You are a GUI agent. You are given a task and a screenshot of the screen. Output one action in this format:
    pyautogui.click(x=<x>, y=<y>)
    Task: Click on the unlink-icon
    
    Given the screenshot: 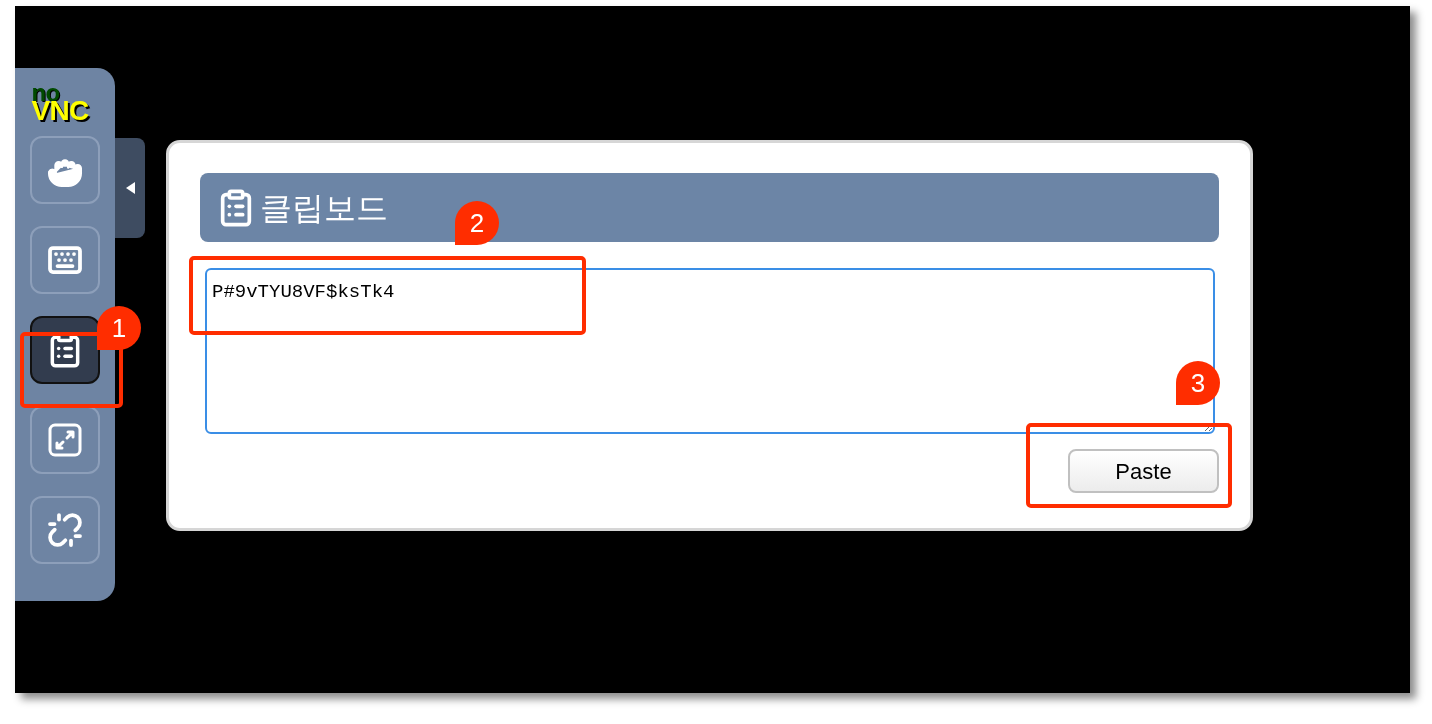 What is the action you would take?
    pyautogui.click(x=65, y=530)
    